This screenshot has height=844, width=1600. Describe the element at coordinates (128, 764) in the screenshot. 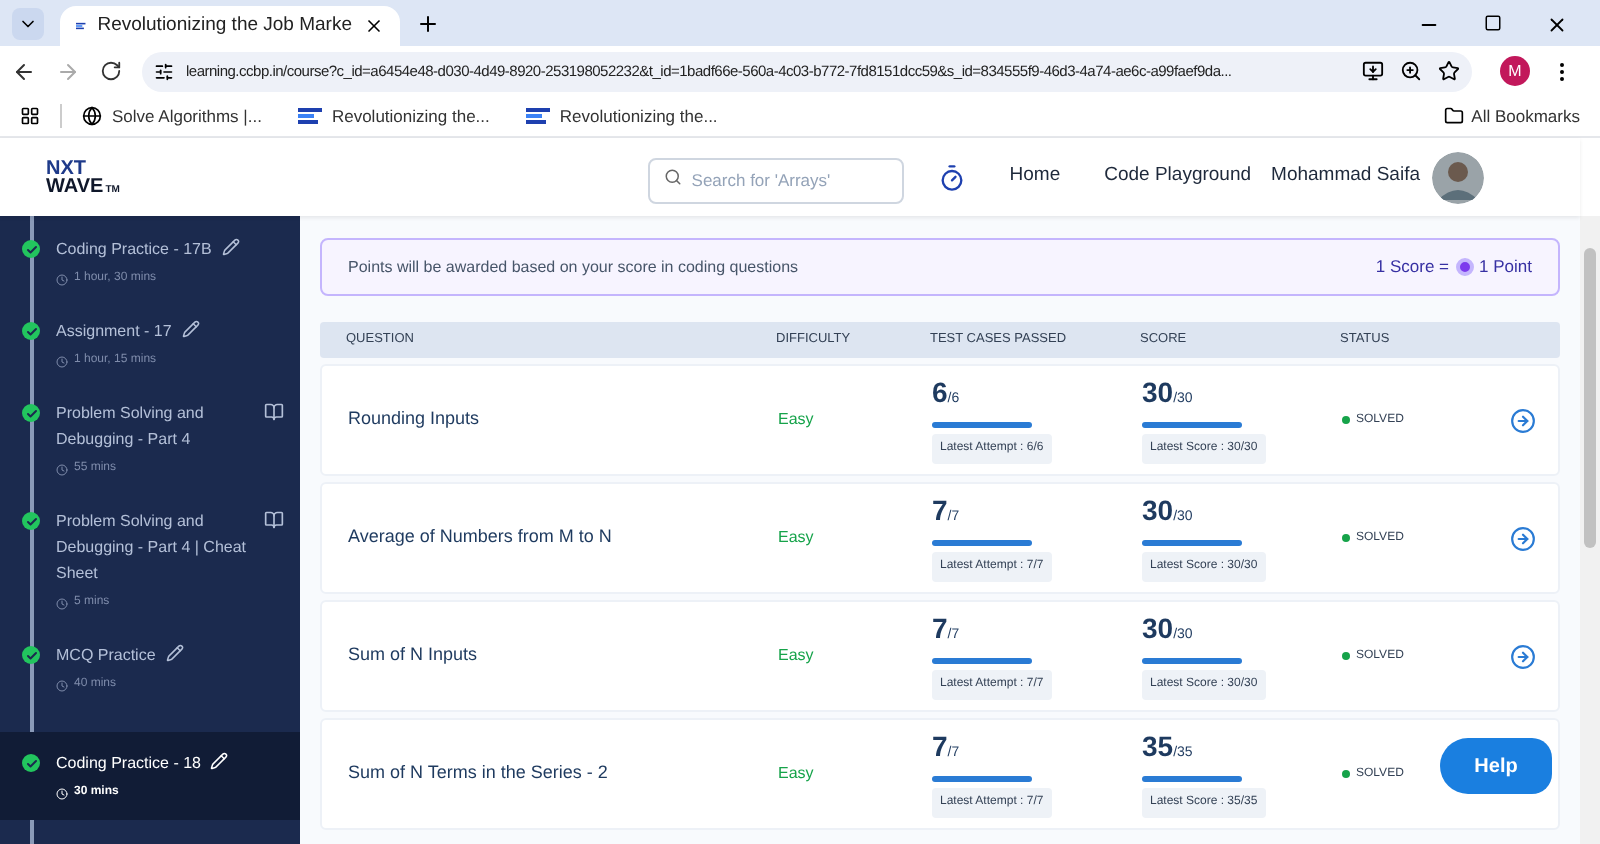

I see `item-title: Coding Practice - 18` at that location.